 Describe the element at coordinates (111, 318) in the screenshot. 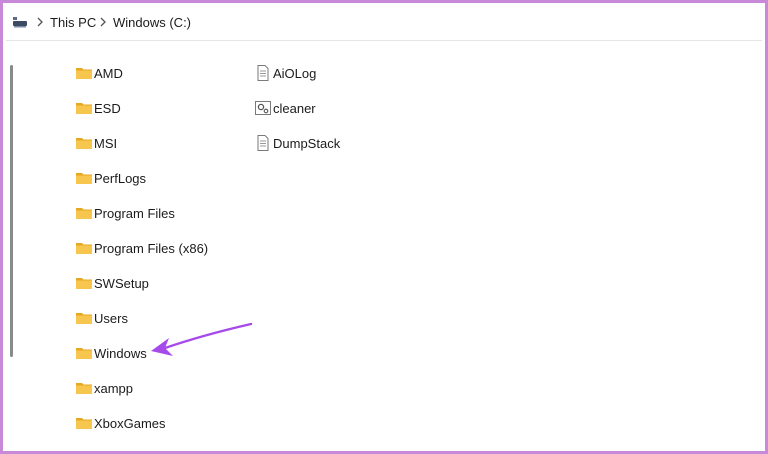

I see `item-label: Users` at that location.